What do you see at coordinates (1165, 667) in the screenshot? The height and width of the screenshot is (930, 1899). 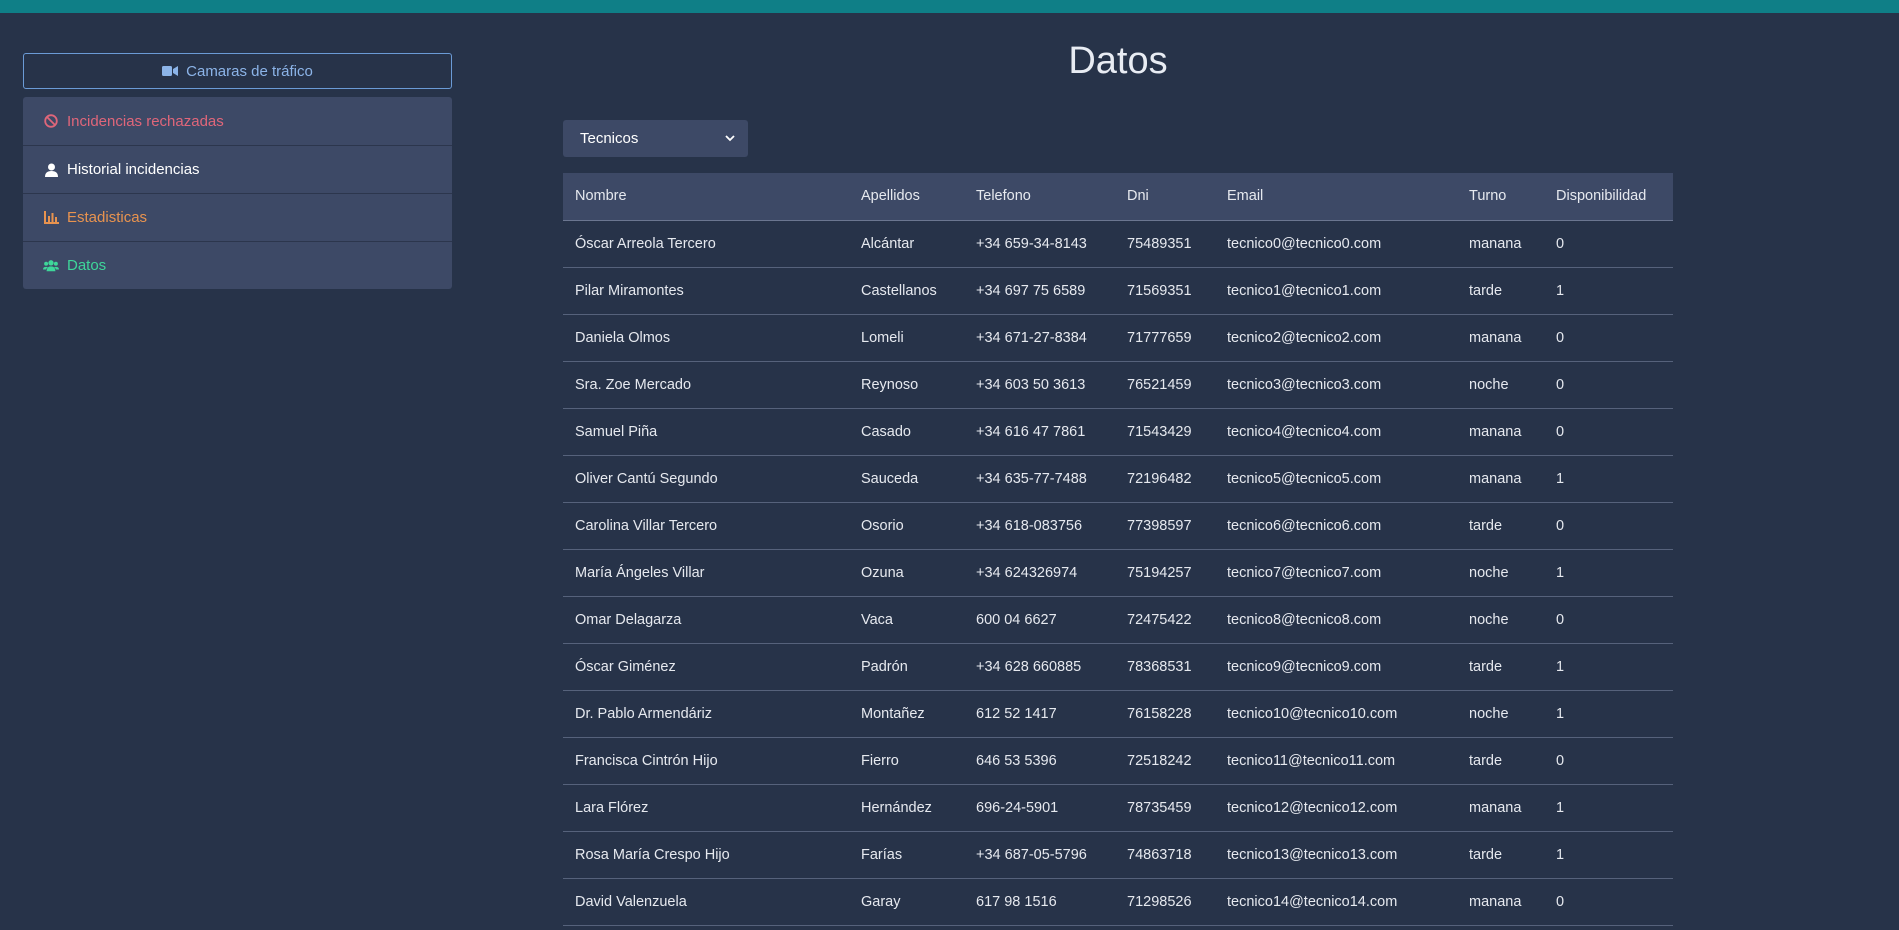 I see `cell-dni: 78368531` at bounding box center [1165, 667].